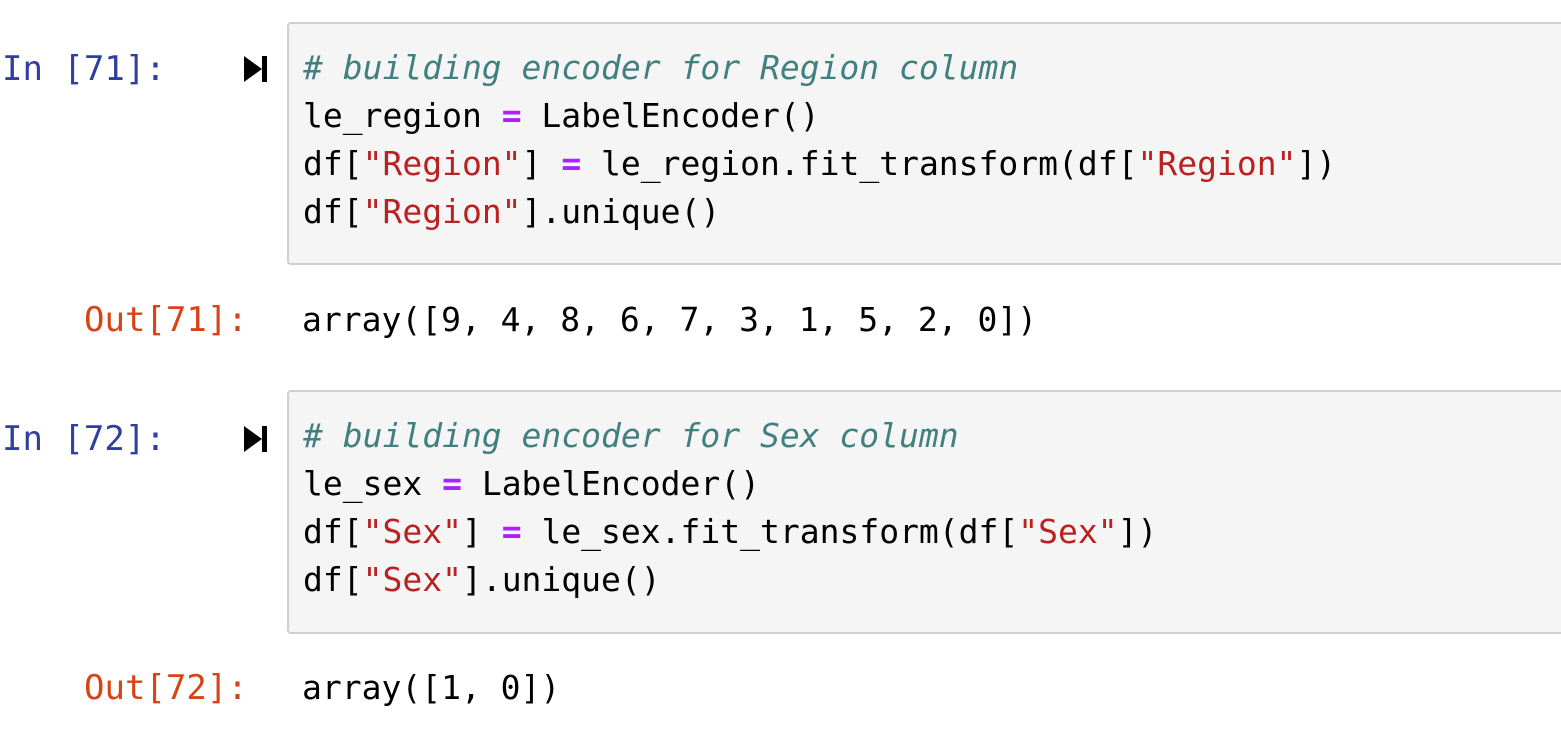 This screenshot has width=1561, height=731. Describe the element at coordinates (859, 163) in the screenshot. I see `code-token: le_region.fit_transform(df[` at that location.